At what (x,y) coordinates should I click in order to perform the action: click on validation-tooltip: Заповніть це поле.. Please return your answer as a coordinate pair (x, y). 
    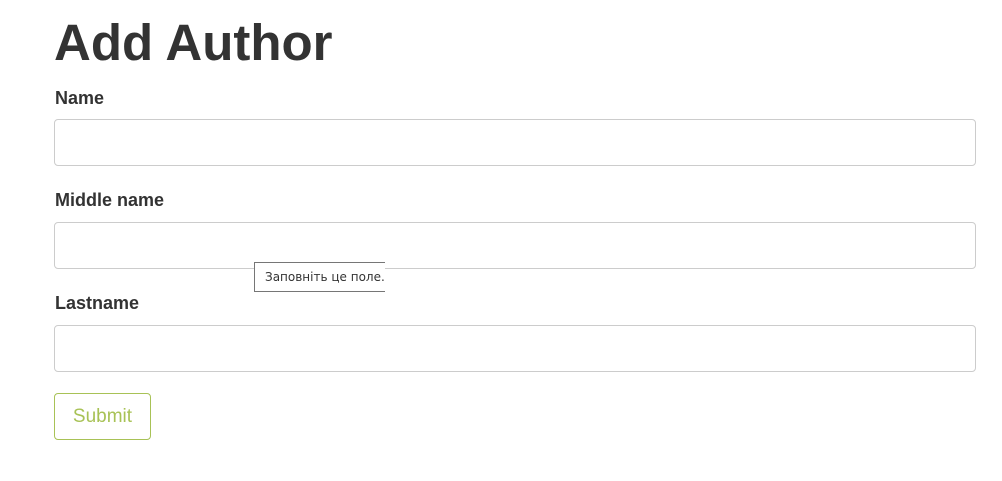
    Looking at the image, I should click on (319, 277).